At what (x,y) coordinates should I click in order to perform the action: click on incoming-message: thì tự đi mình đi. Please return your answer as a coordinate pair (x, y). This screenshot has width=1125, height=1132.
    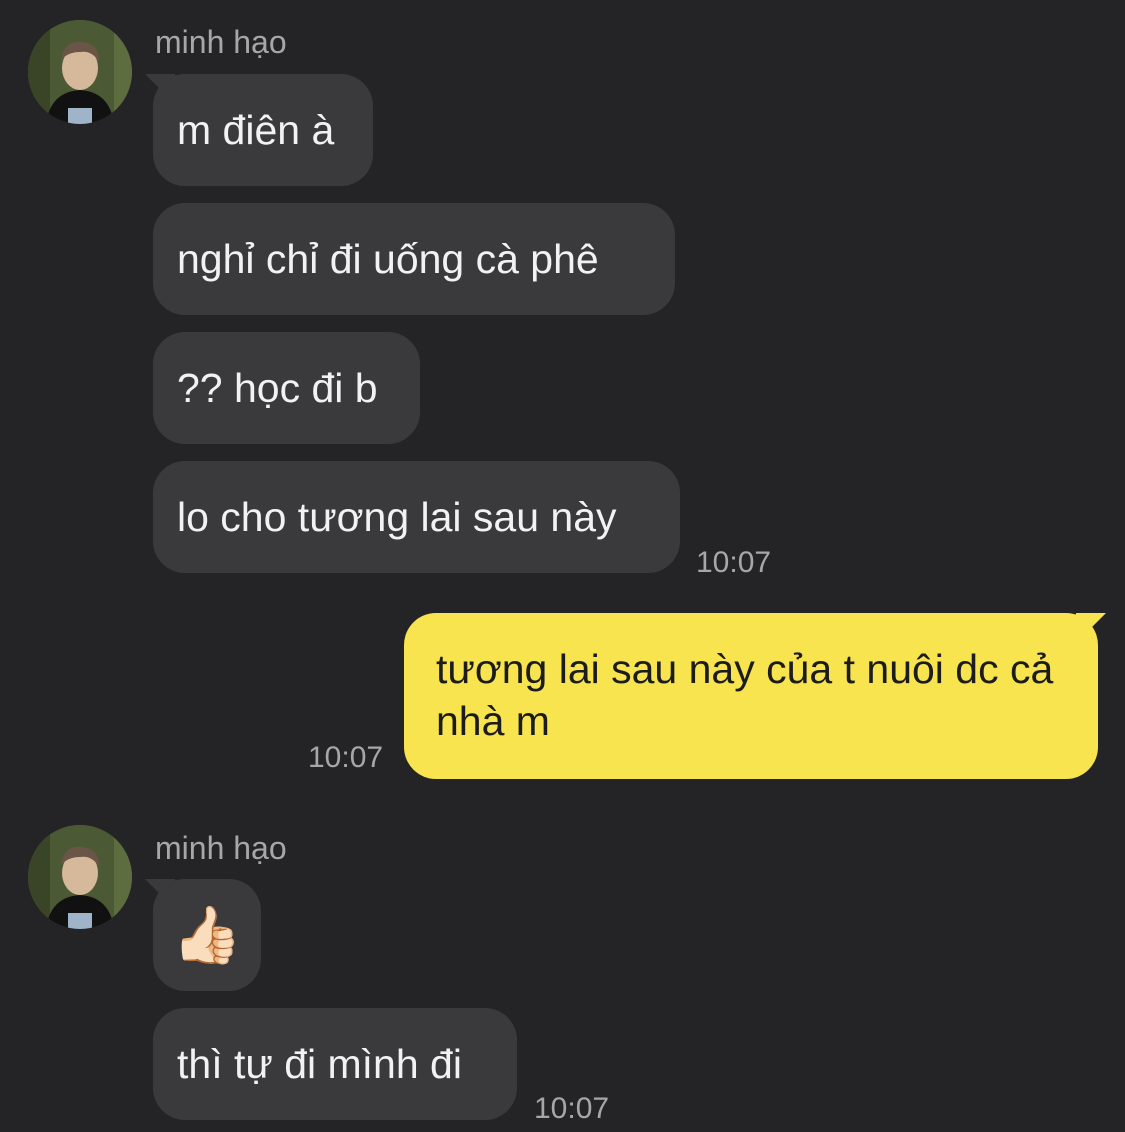
    Looking at the image, I should click on (335, 1064).